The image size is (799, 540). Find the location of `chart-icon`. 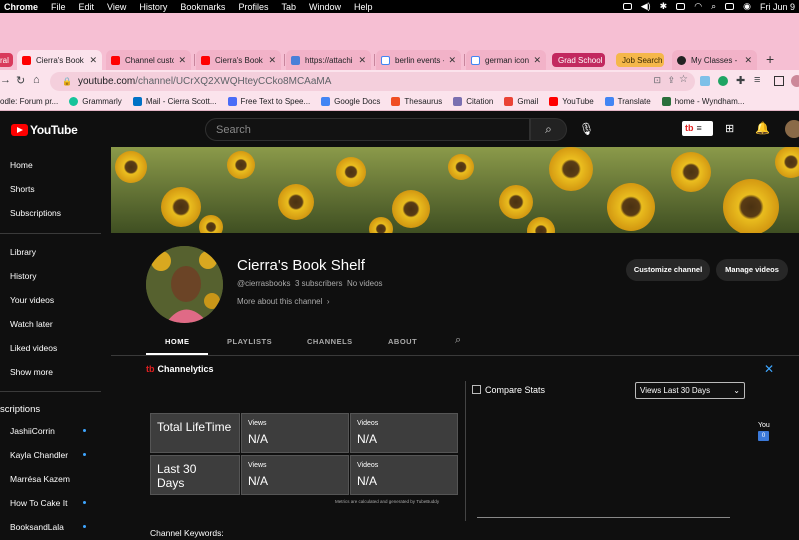

chart-icon is located at coordinates (476, 389).